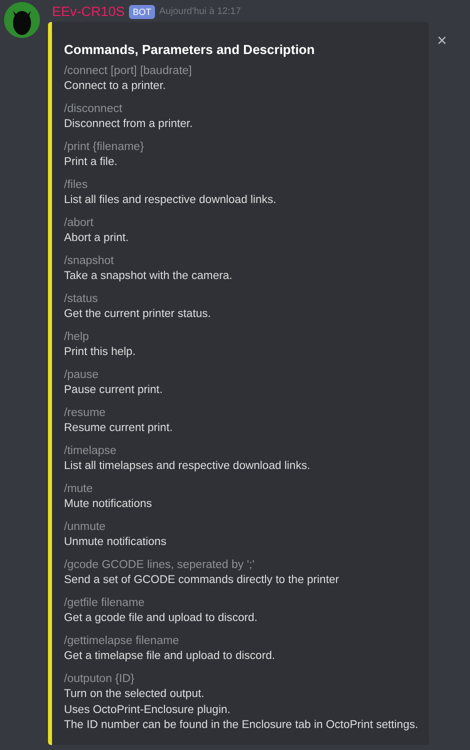 Image resolution: width=470 pixels, height=750 pixels. Describe the element at coordinates (149, 276) in the screenshot. I see `field-value: Take a snapshot with the camera.` at that location.